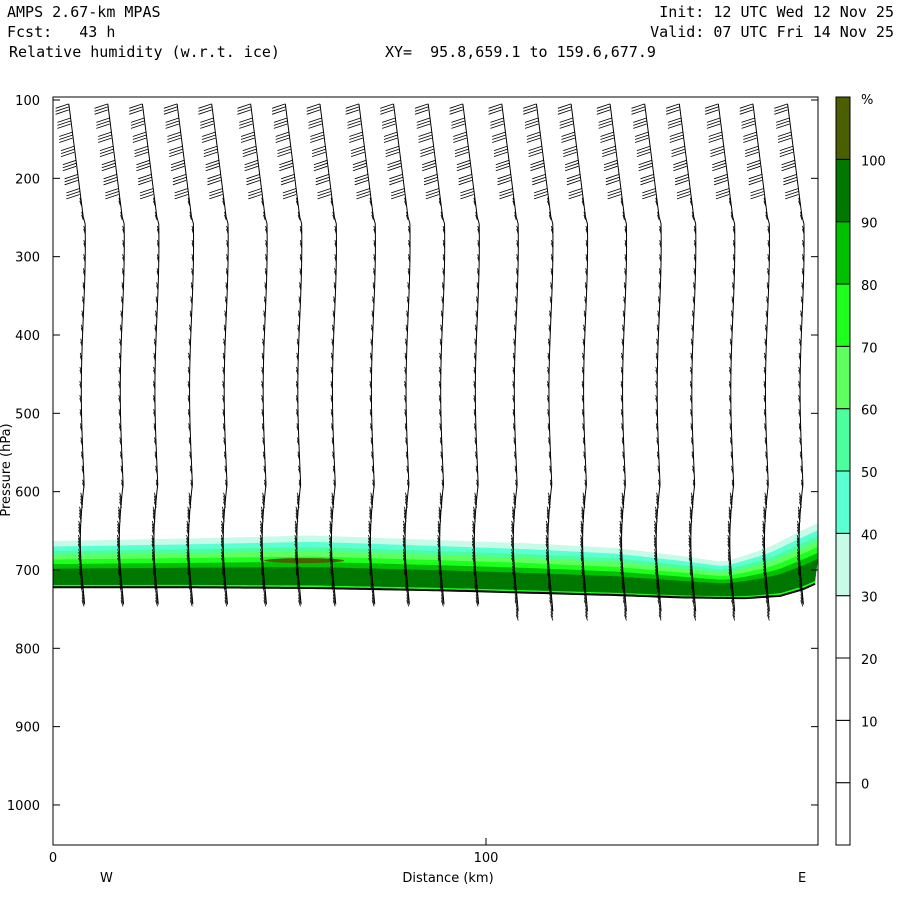 The width and height of the screenshot is (900, 900). What do you see at coordinates (23, 806) in the screenshot?
I see `y-tick-label: 1000` at bounding box center [23, 806].